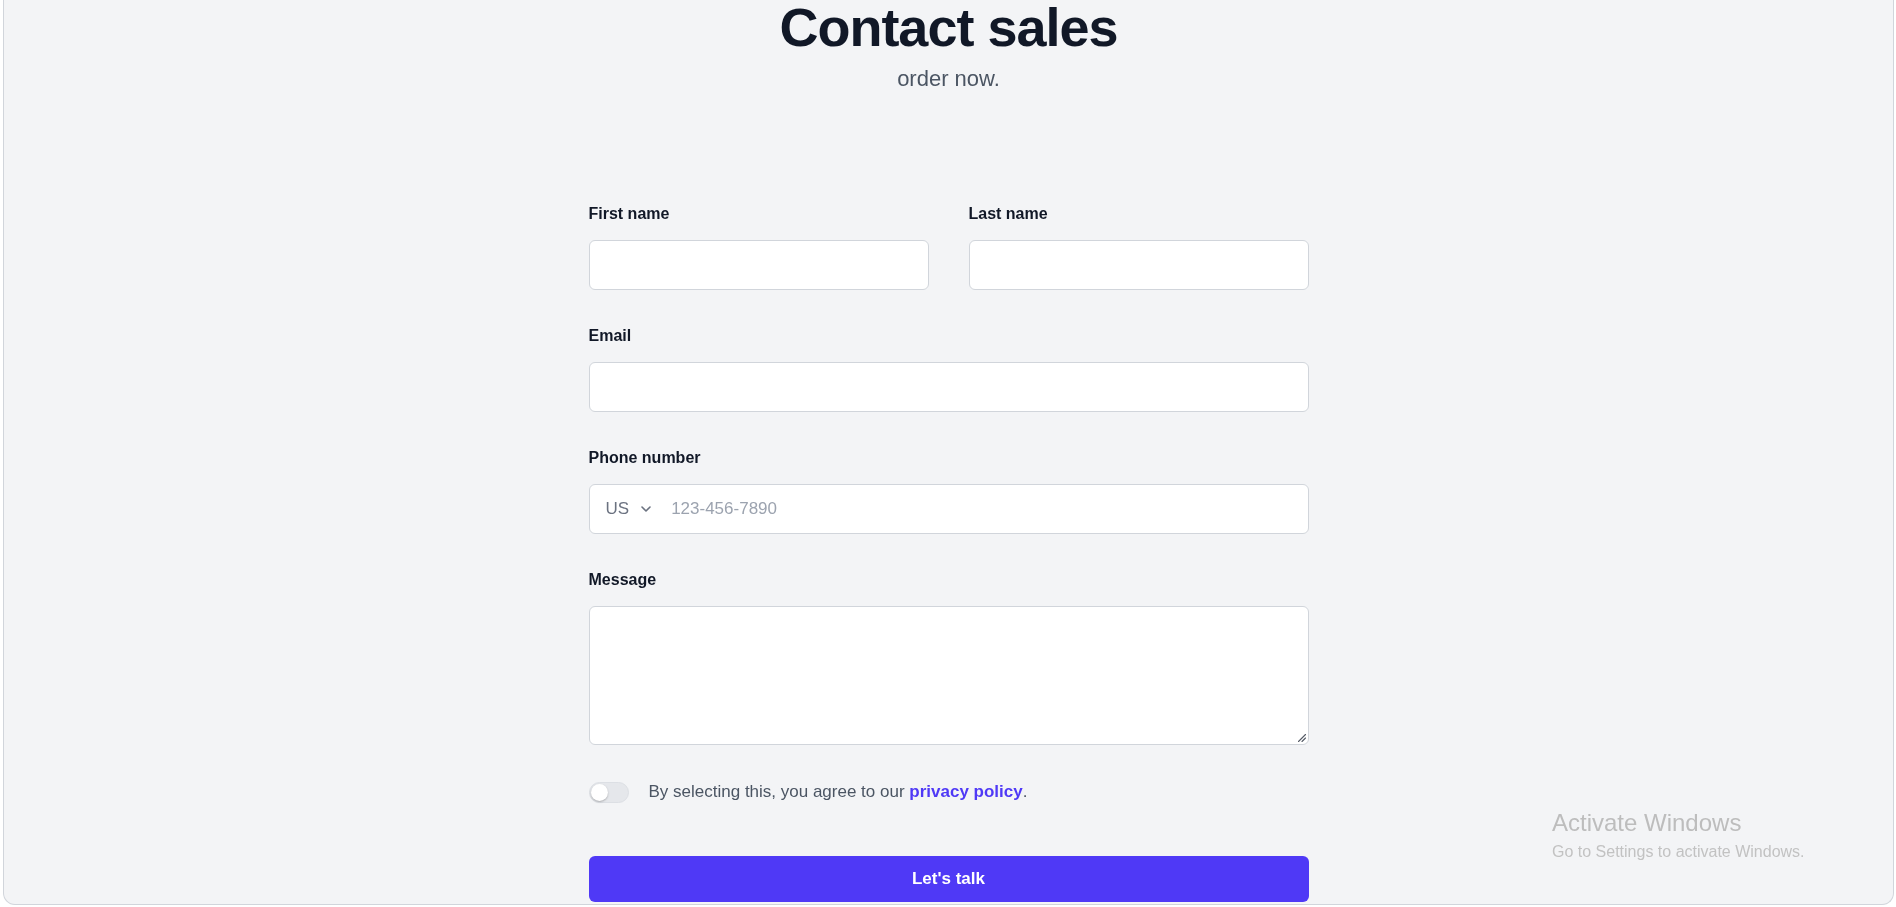  I want to click on country-select: US, so click(628, 509).